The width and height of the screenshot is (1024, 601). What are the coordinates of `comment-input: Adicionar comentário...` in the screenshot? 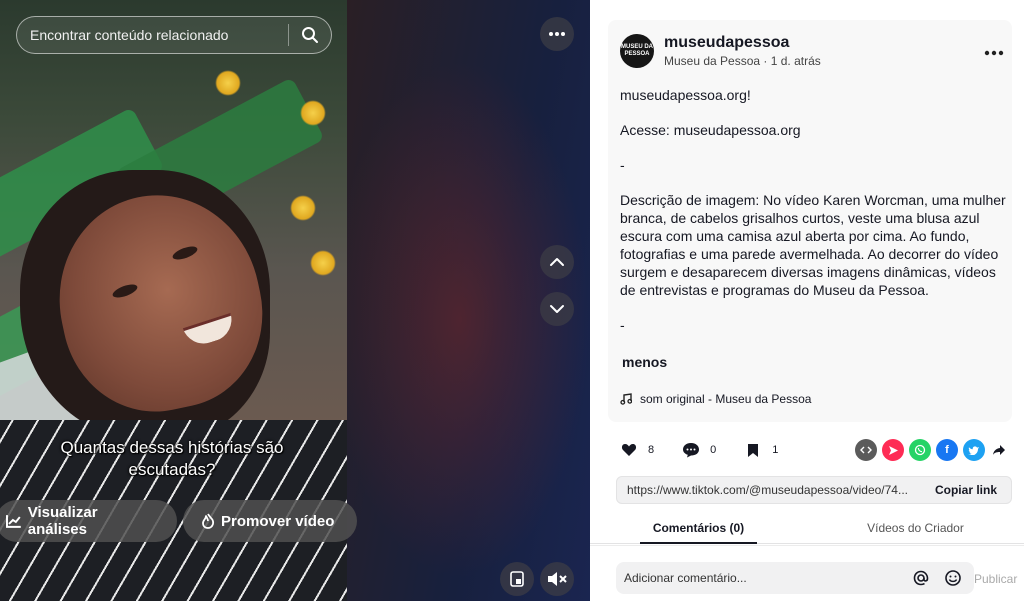 It's located at (795, 578).